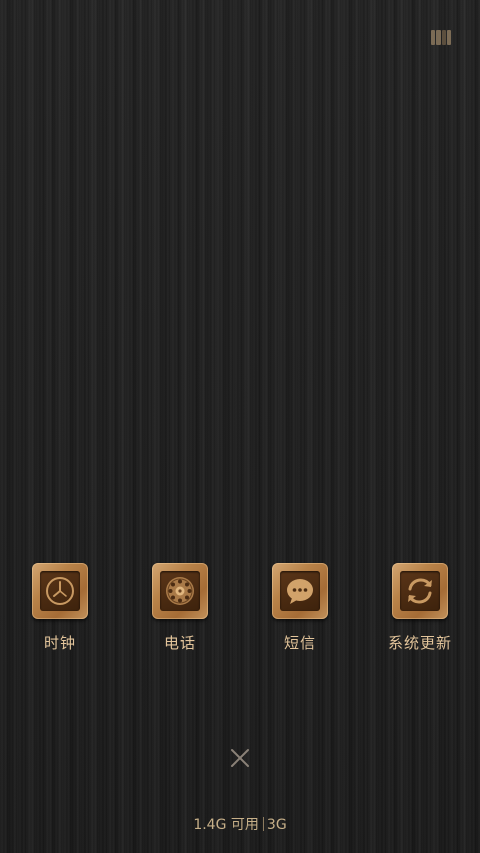  Describe the element at coordinates (419, 643) in the screenshot. I see `app-label: 系统更新` at that location.